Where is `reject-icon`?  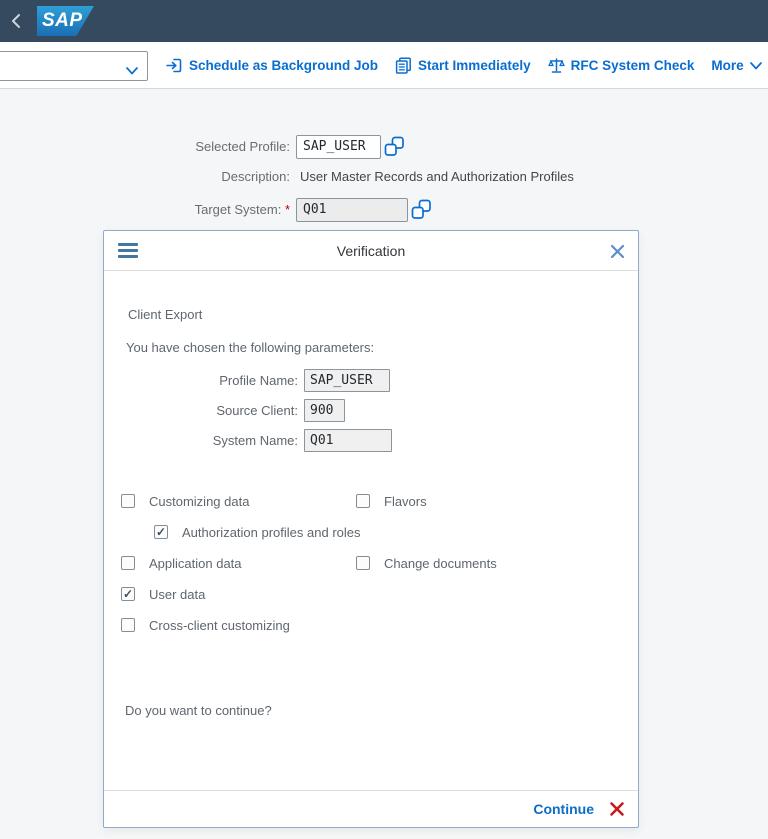
reject-icon is located at coordinates (617, 809).